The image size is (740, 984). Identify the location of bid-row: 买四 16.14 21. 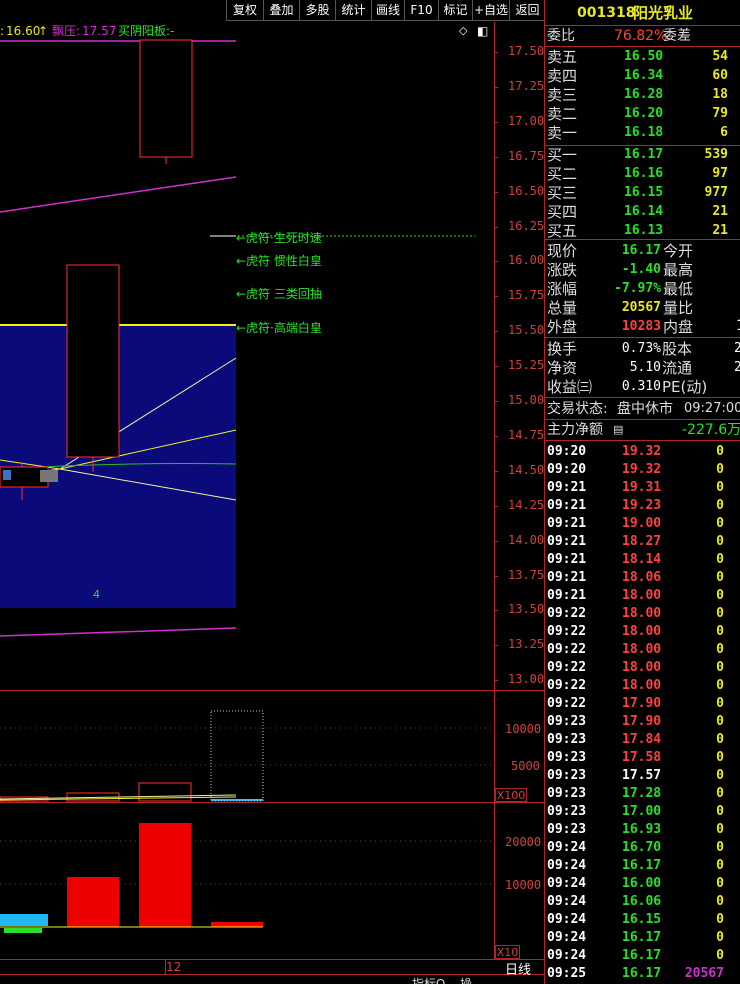
(642, 212).